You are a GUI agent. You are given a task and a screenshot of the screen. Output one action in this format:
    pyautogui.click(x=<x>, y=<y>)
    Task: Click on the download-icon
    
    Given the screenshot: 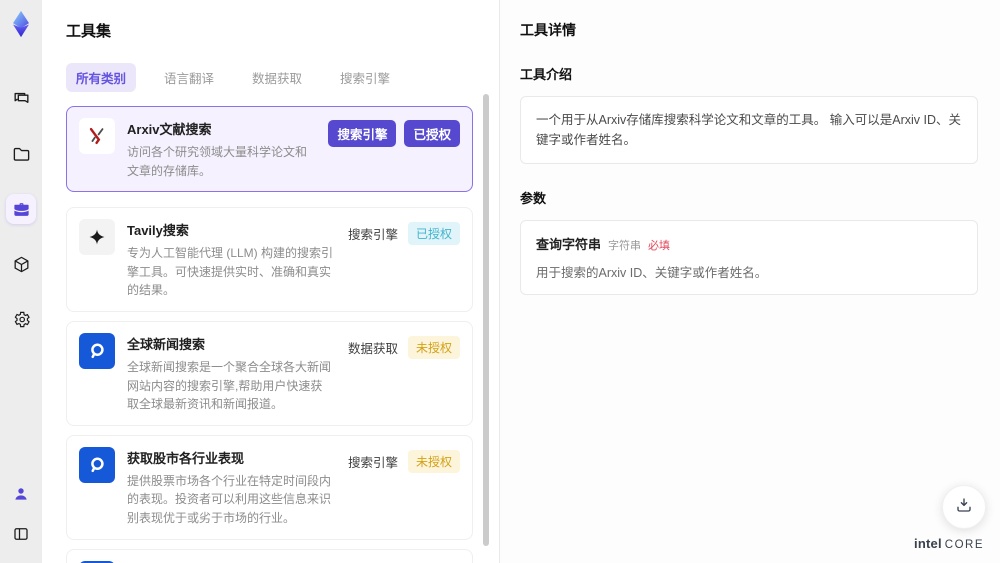 What is the action you would take?
    pyautogui.click(x=964, y=507)
    